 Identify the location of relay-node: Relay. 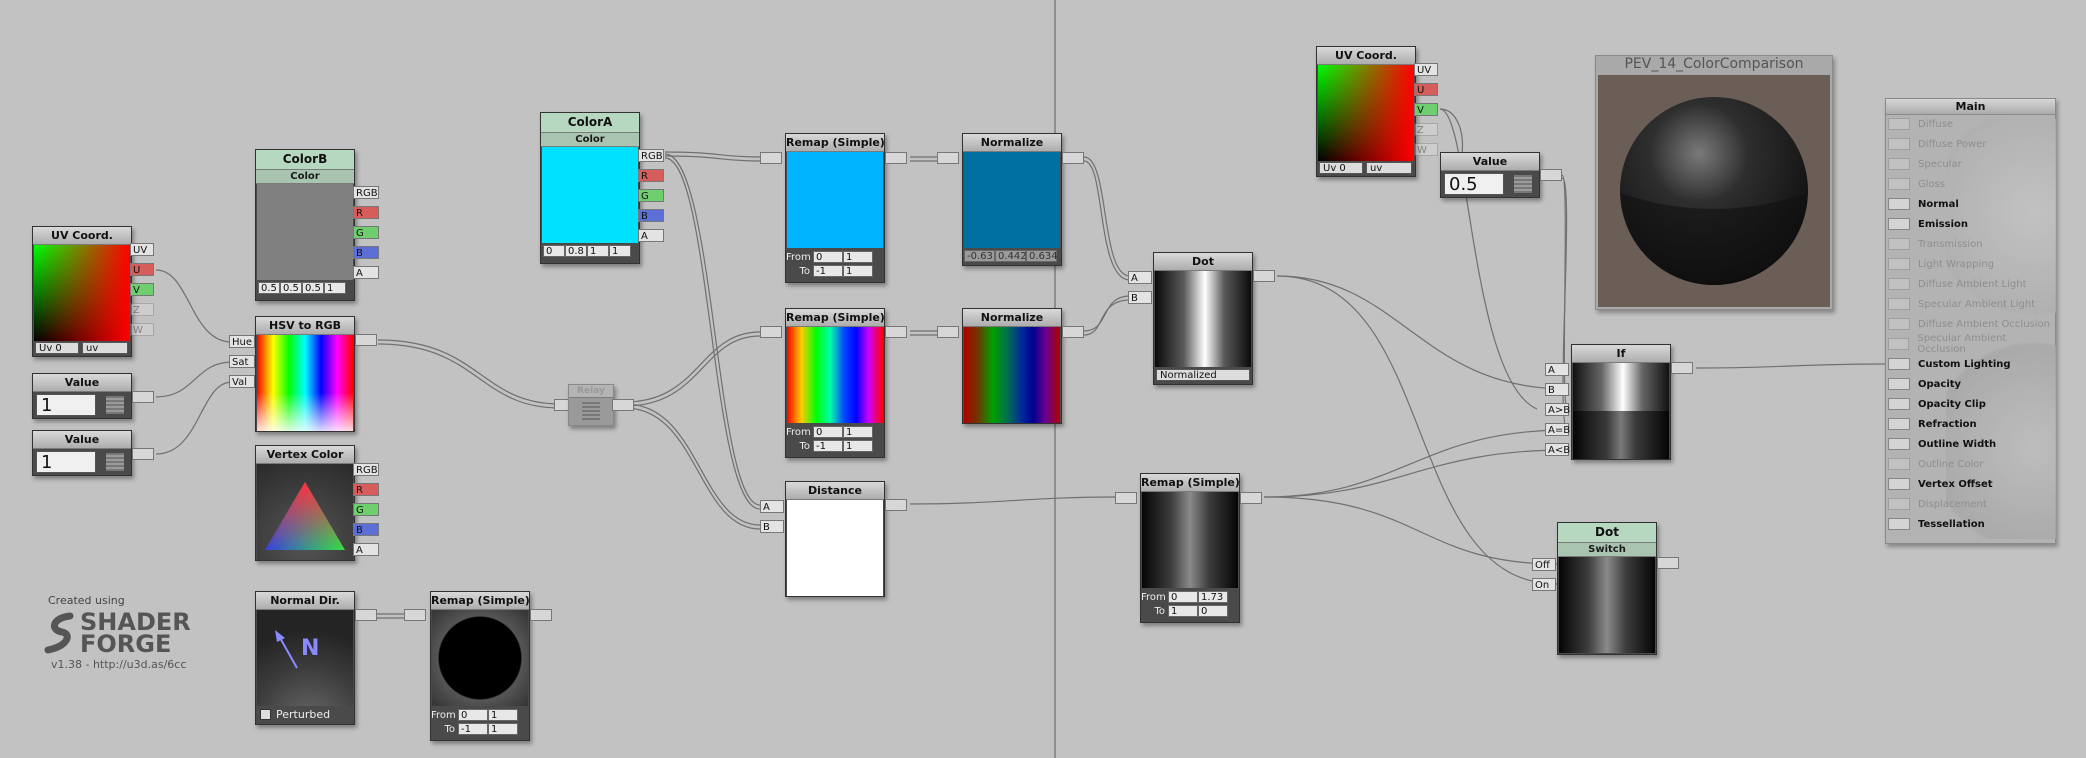
(591, 405).